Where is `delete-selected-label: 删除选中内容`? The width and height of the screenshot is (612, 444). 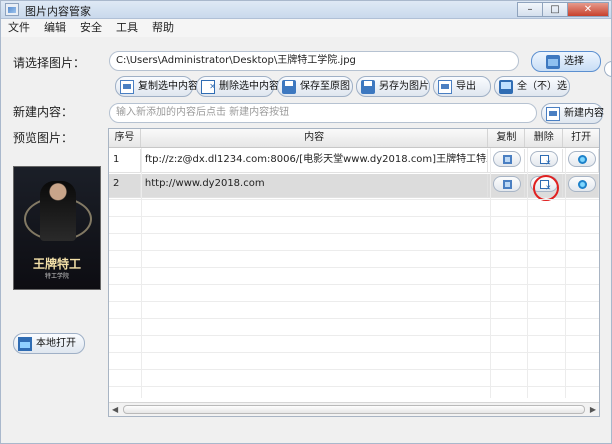
delete-selected-label: 删除选中内容 is located at coordinates (249, 86).